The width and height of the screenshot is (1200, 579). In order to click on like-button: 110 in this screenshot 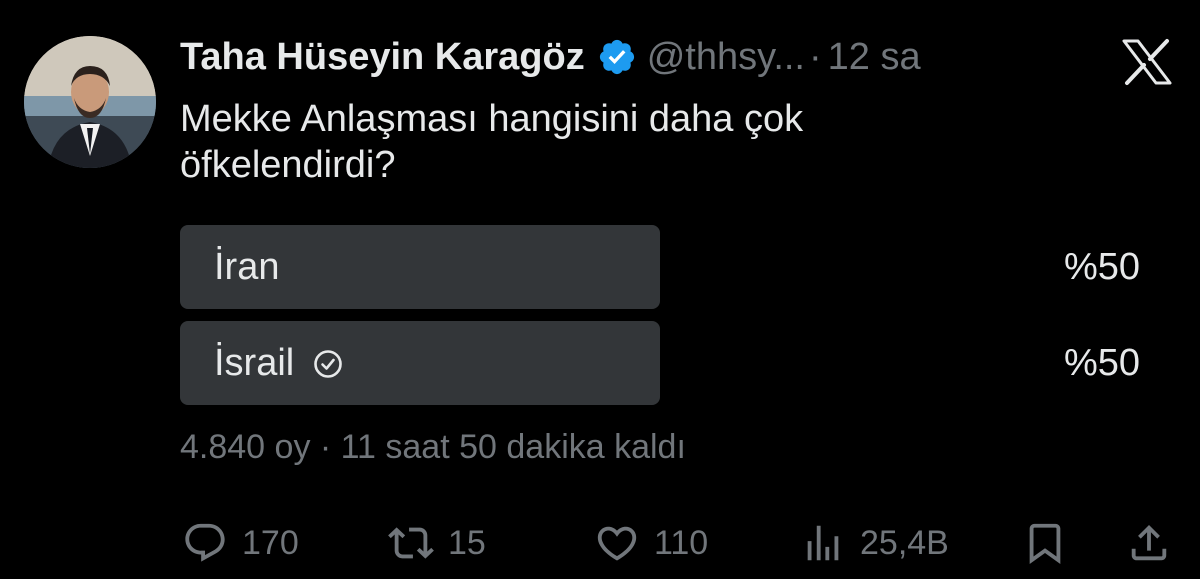, I will do `click(651, 543)`.